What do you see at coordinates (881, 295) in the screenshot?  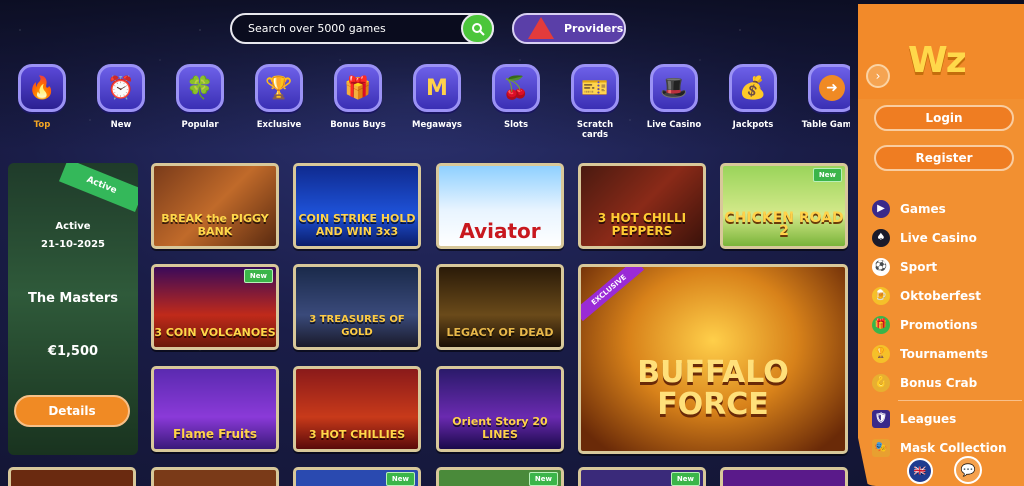 I see `beer-icon: 🍺` at bounding box center [881, 295].